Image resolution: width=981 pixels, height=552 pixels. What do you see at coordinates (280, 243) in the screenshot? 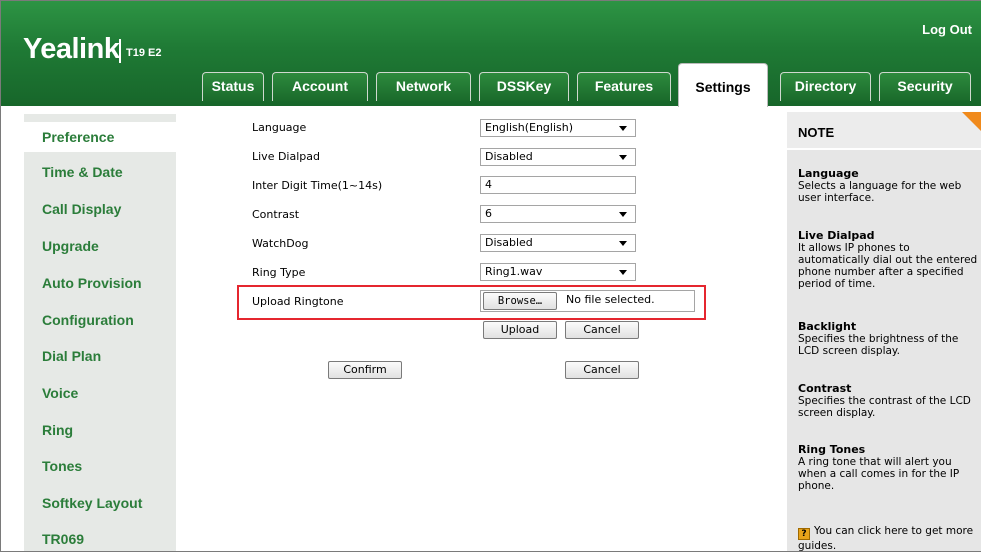
I see `watchdog-label: WatchDog` at bounding box center [280, 243].